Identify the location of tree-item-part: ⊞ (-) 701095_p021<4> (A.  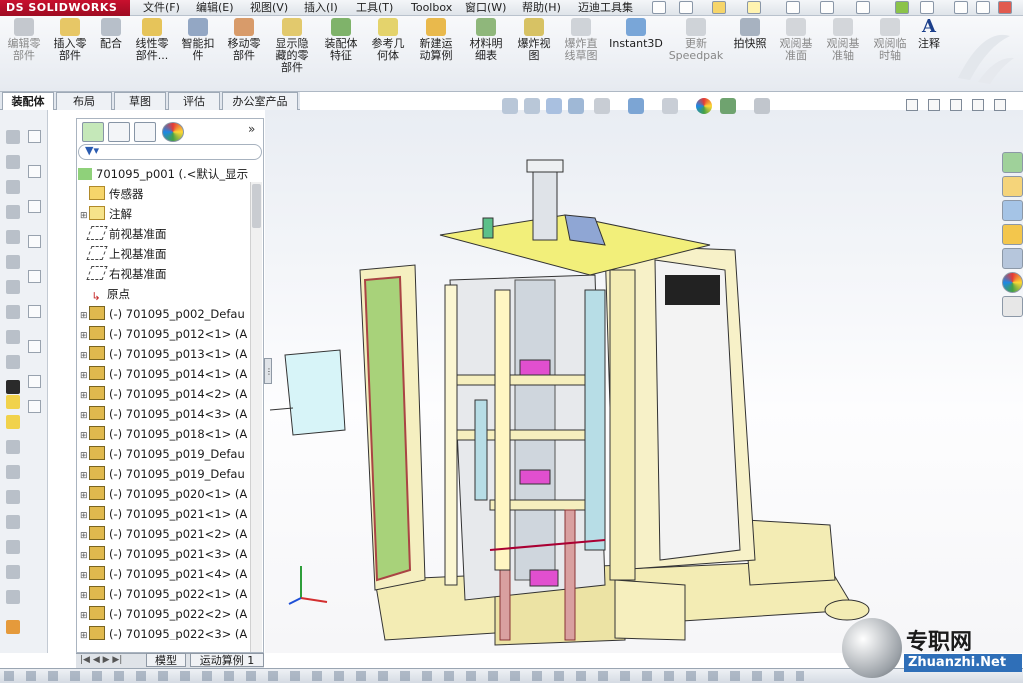
(165, 574).